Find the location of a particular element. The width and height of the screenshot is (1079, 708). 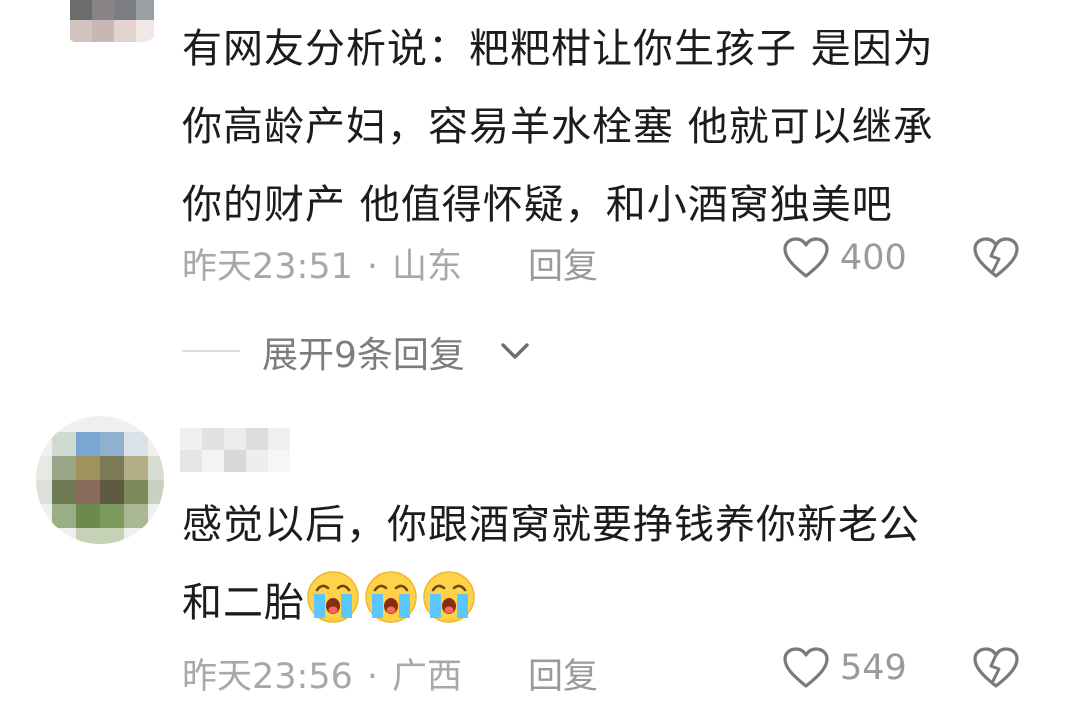

comment-line: 和二胎 is located at coordinates (243, 603).